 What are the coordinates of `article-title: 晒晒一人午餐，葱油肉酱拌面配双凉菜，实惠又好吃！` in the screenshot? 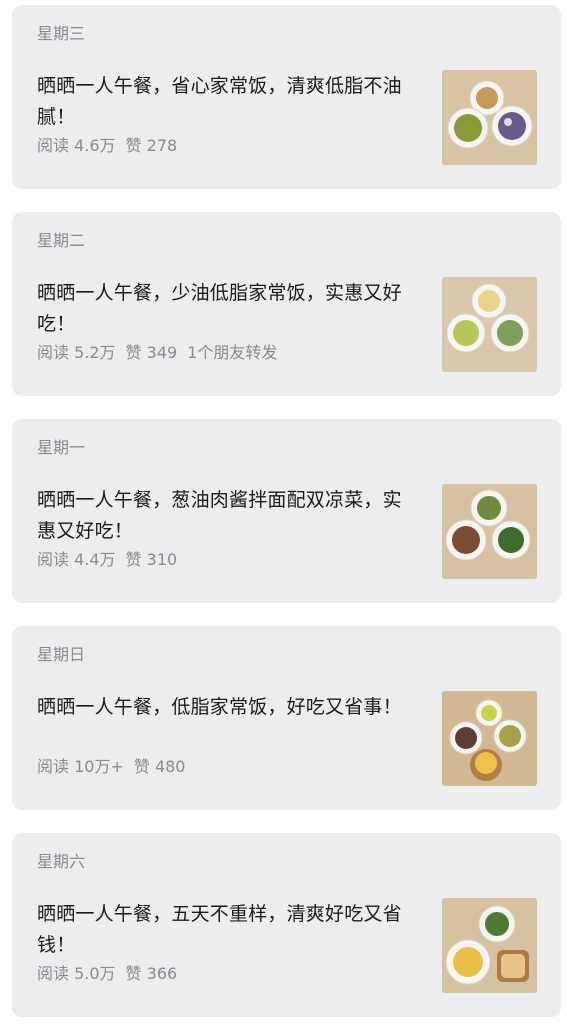 It's located at (227, 516).